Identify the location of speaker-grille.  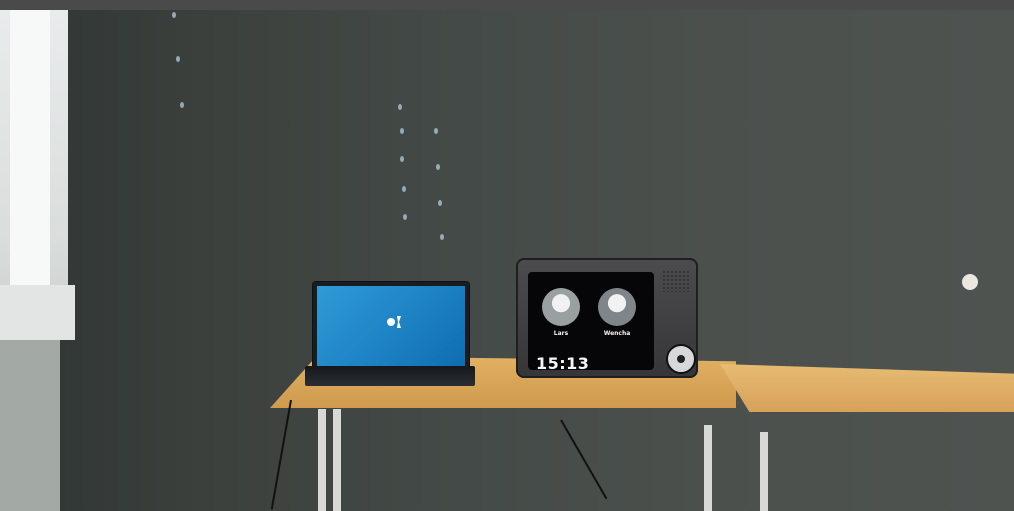
(676, 281).